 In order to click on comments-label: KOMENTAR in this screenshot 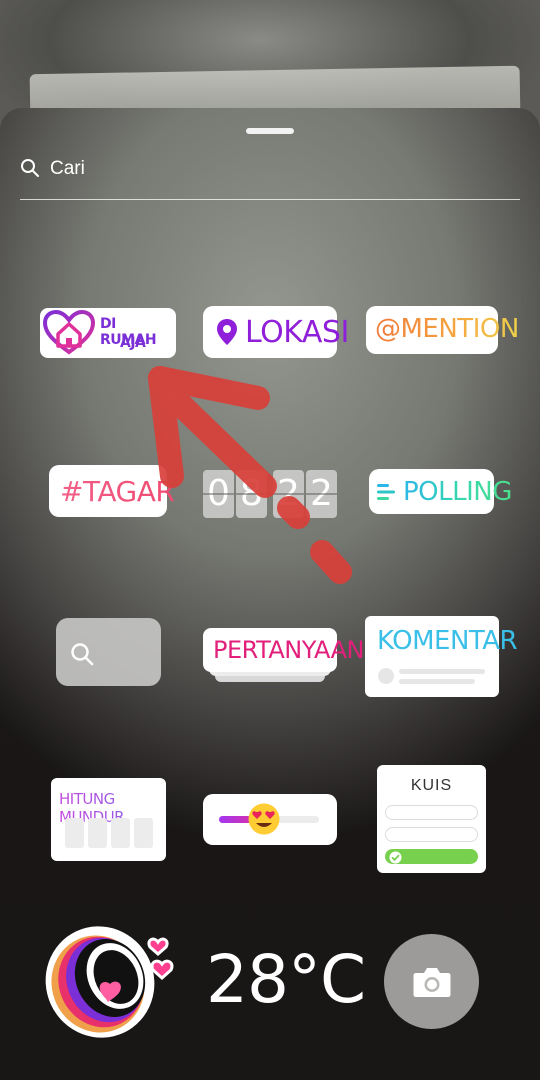, I will do `click(447, 641)`.